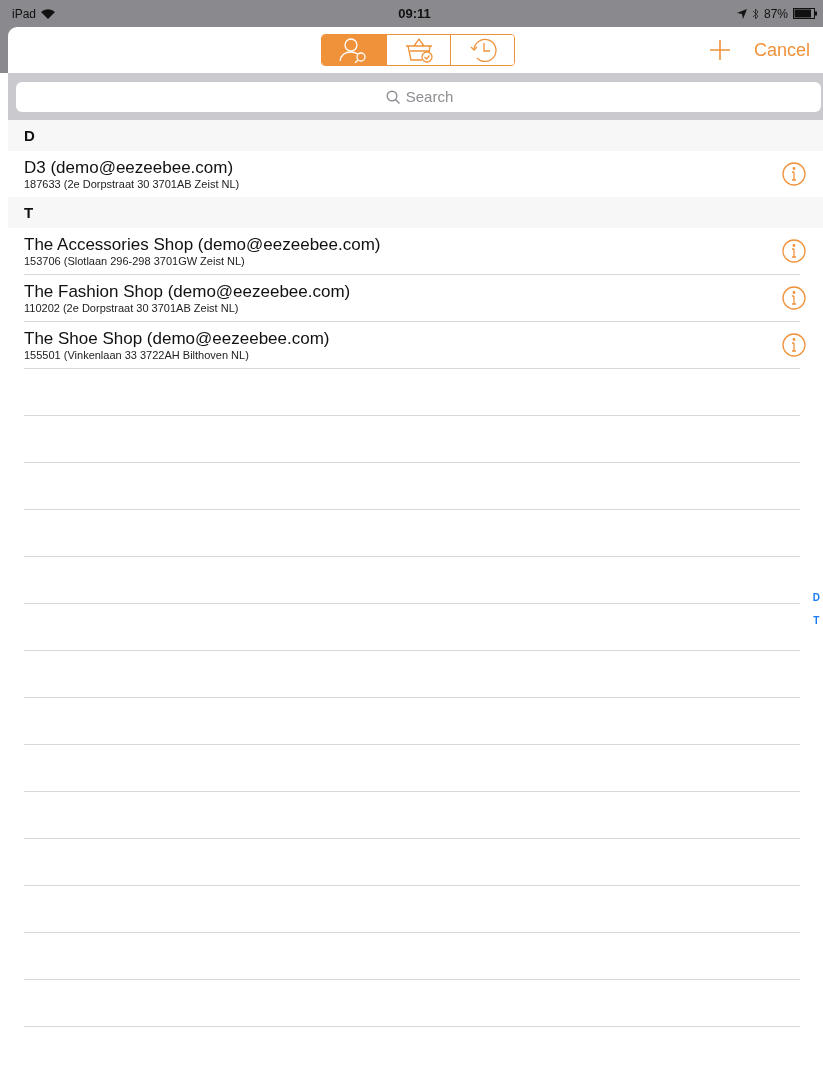 This screenshot has width=823, height=1077. Describe the element at coordinates (403, 244) in the screenshot. I see `customer-name: The Accessories Shop (demo@eezeebee.com)` at that location.